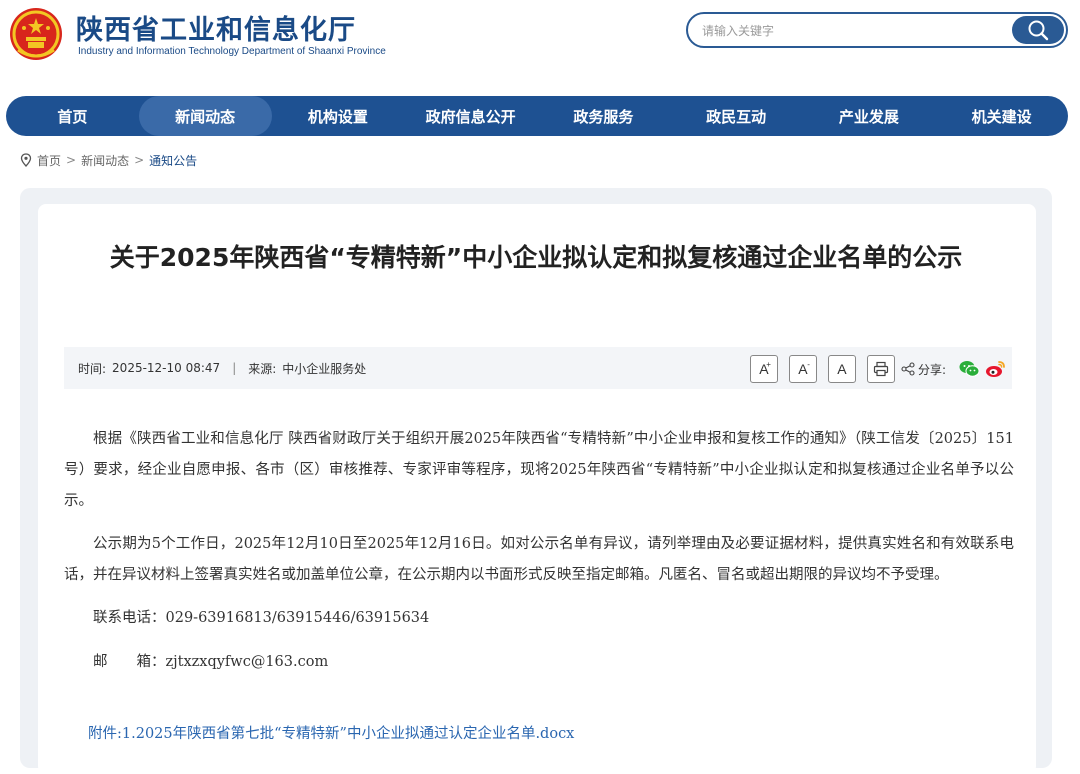 The image size is (1080, 774). What do you see at coordinates (852, 31) in the screenshot?
I see `search-input` at bounding box center [852, 31].